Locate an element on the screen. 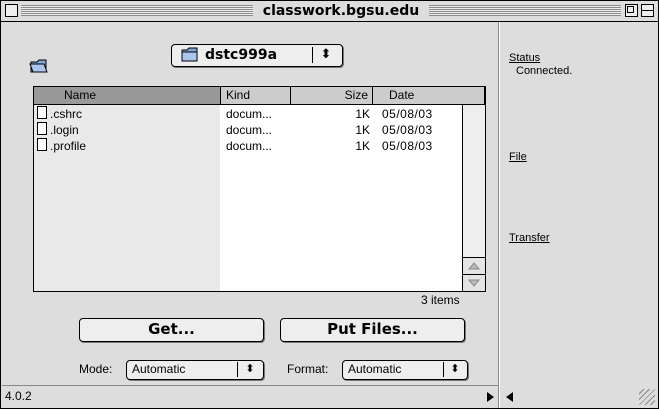  column-header-size: Size is located at coordinates (332, 96).